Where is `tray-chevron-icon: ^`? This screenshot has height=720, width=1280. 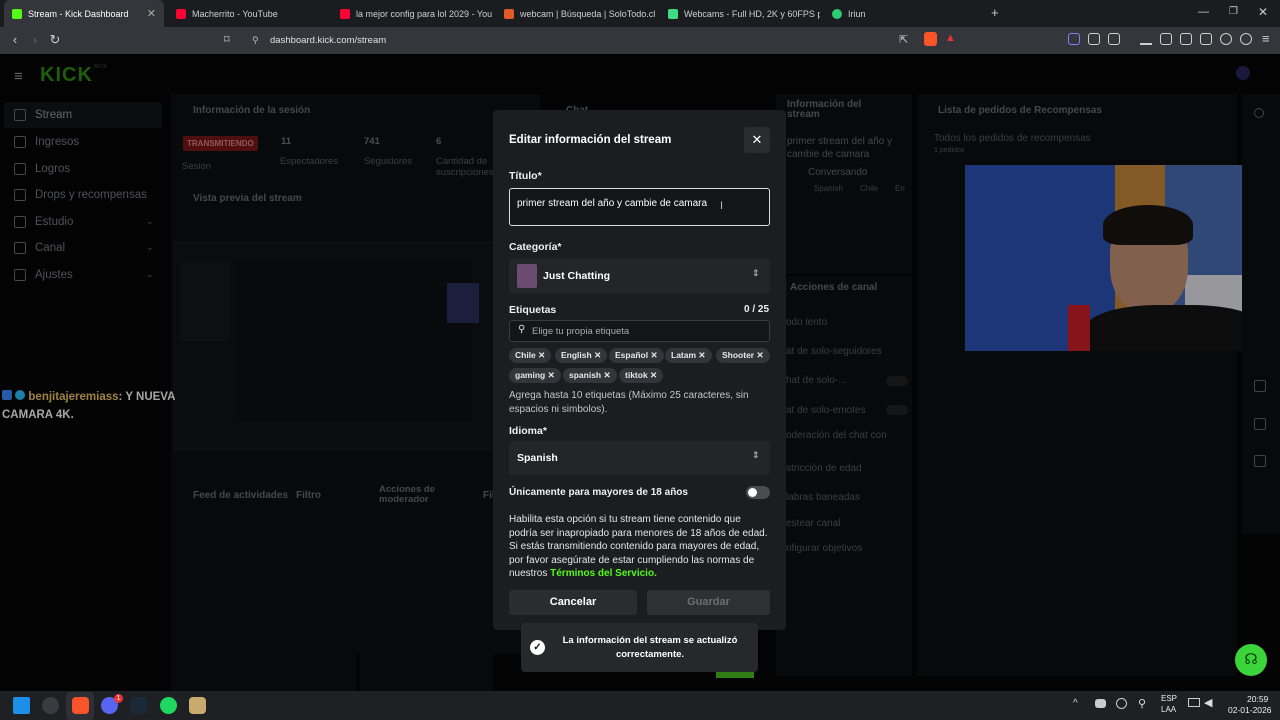 tray-chevron-icon: ^ is located at coordinates (1075, 703).